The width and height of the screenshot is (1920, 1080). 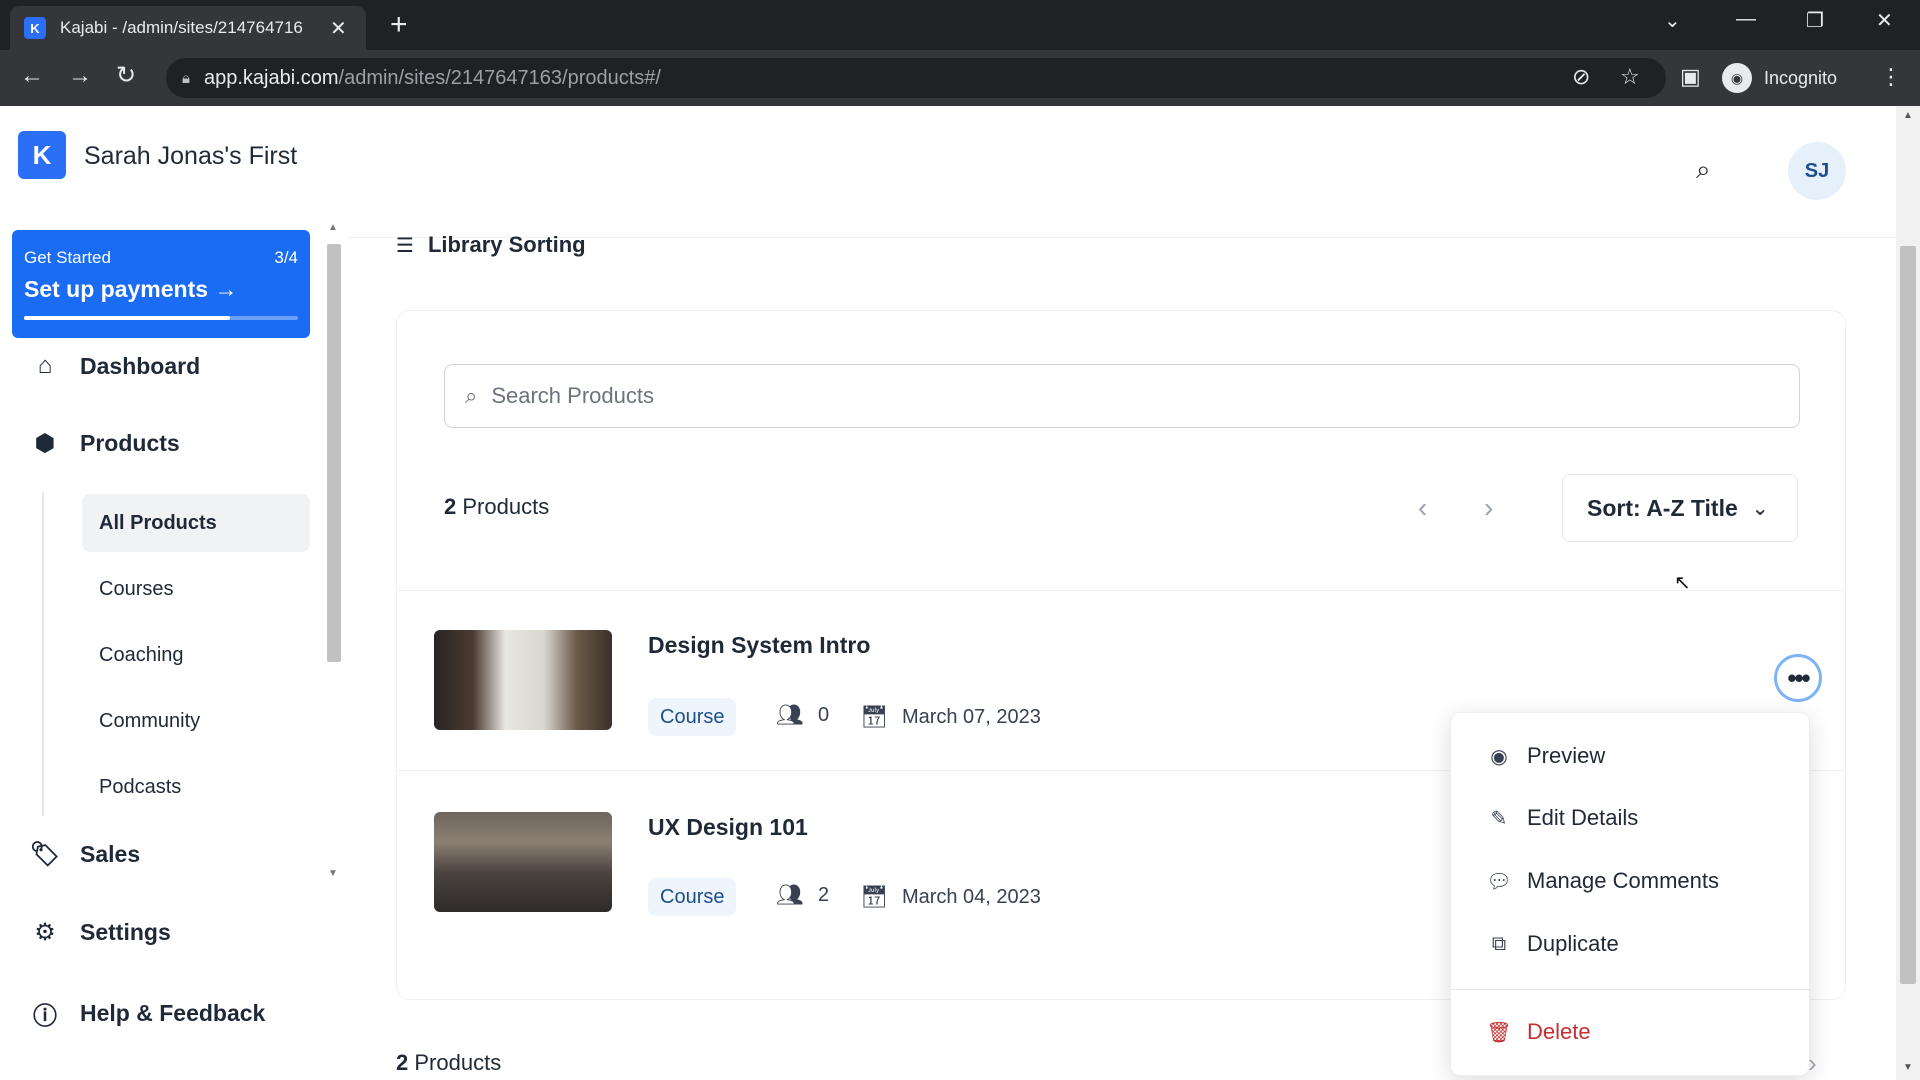 I want to click on sidebar-item-courses: Courses, so click(x=196, y=589).